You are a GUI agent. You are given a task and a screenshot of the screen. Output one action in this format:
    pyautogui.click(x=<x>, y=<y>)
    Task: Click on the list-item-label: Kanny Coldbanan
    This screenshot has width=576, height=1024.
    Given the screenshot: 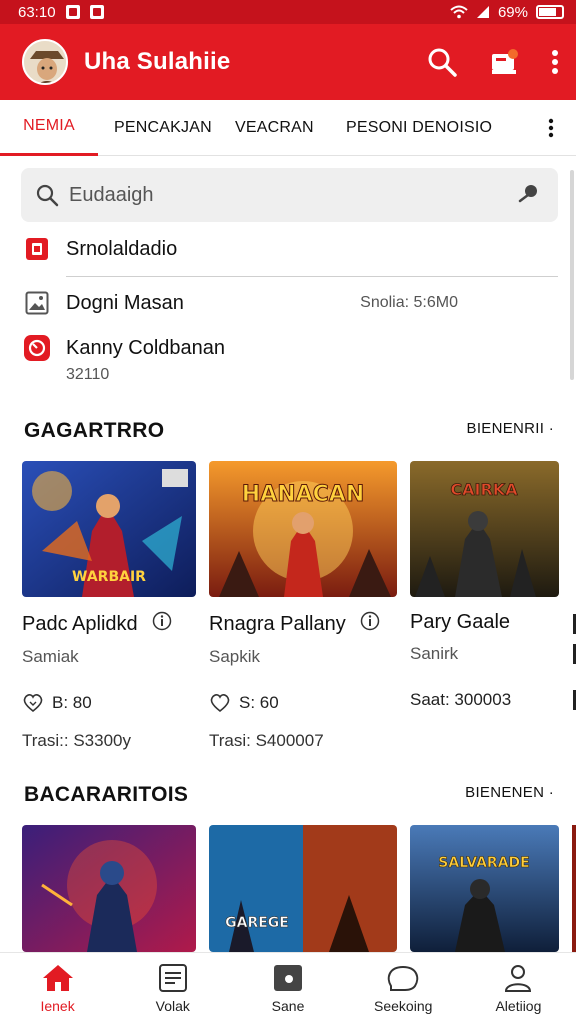 What is the action you would take?
    pyautogui.click(x=146, y=347)
    